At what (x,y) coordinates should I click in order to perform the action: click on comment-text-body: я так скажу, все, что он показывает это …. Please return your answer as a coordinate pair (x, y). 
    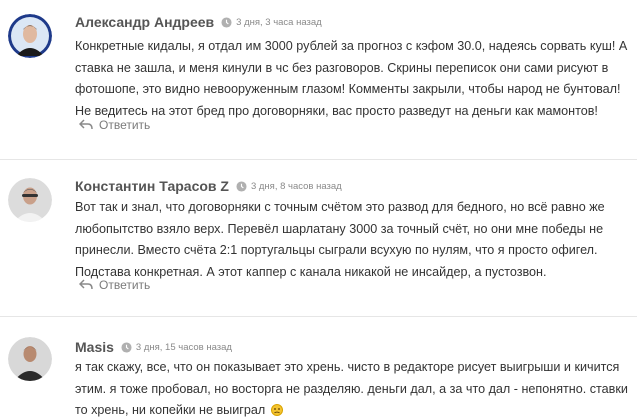
    Looking at the image, I should click on (351, 388).